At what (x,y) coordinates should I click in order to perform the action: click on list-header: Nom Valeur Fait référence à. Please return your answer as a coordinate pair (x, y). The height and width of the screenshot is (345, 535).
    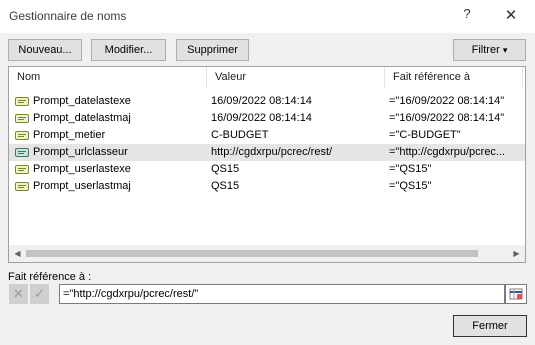
    Looking at the image, I should click on (267, 77).